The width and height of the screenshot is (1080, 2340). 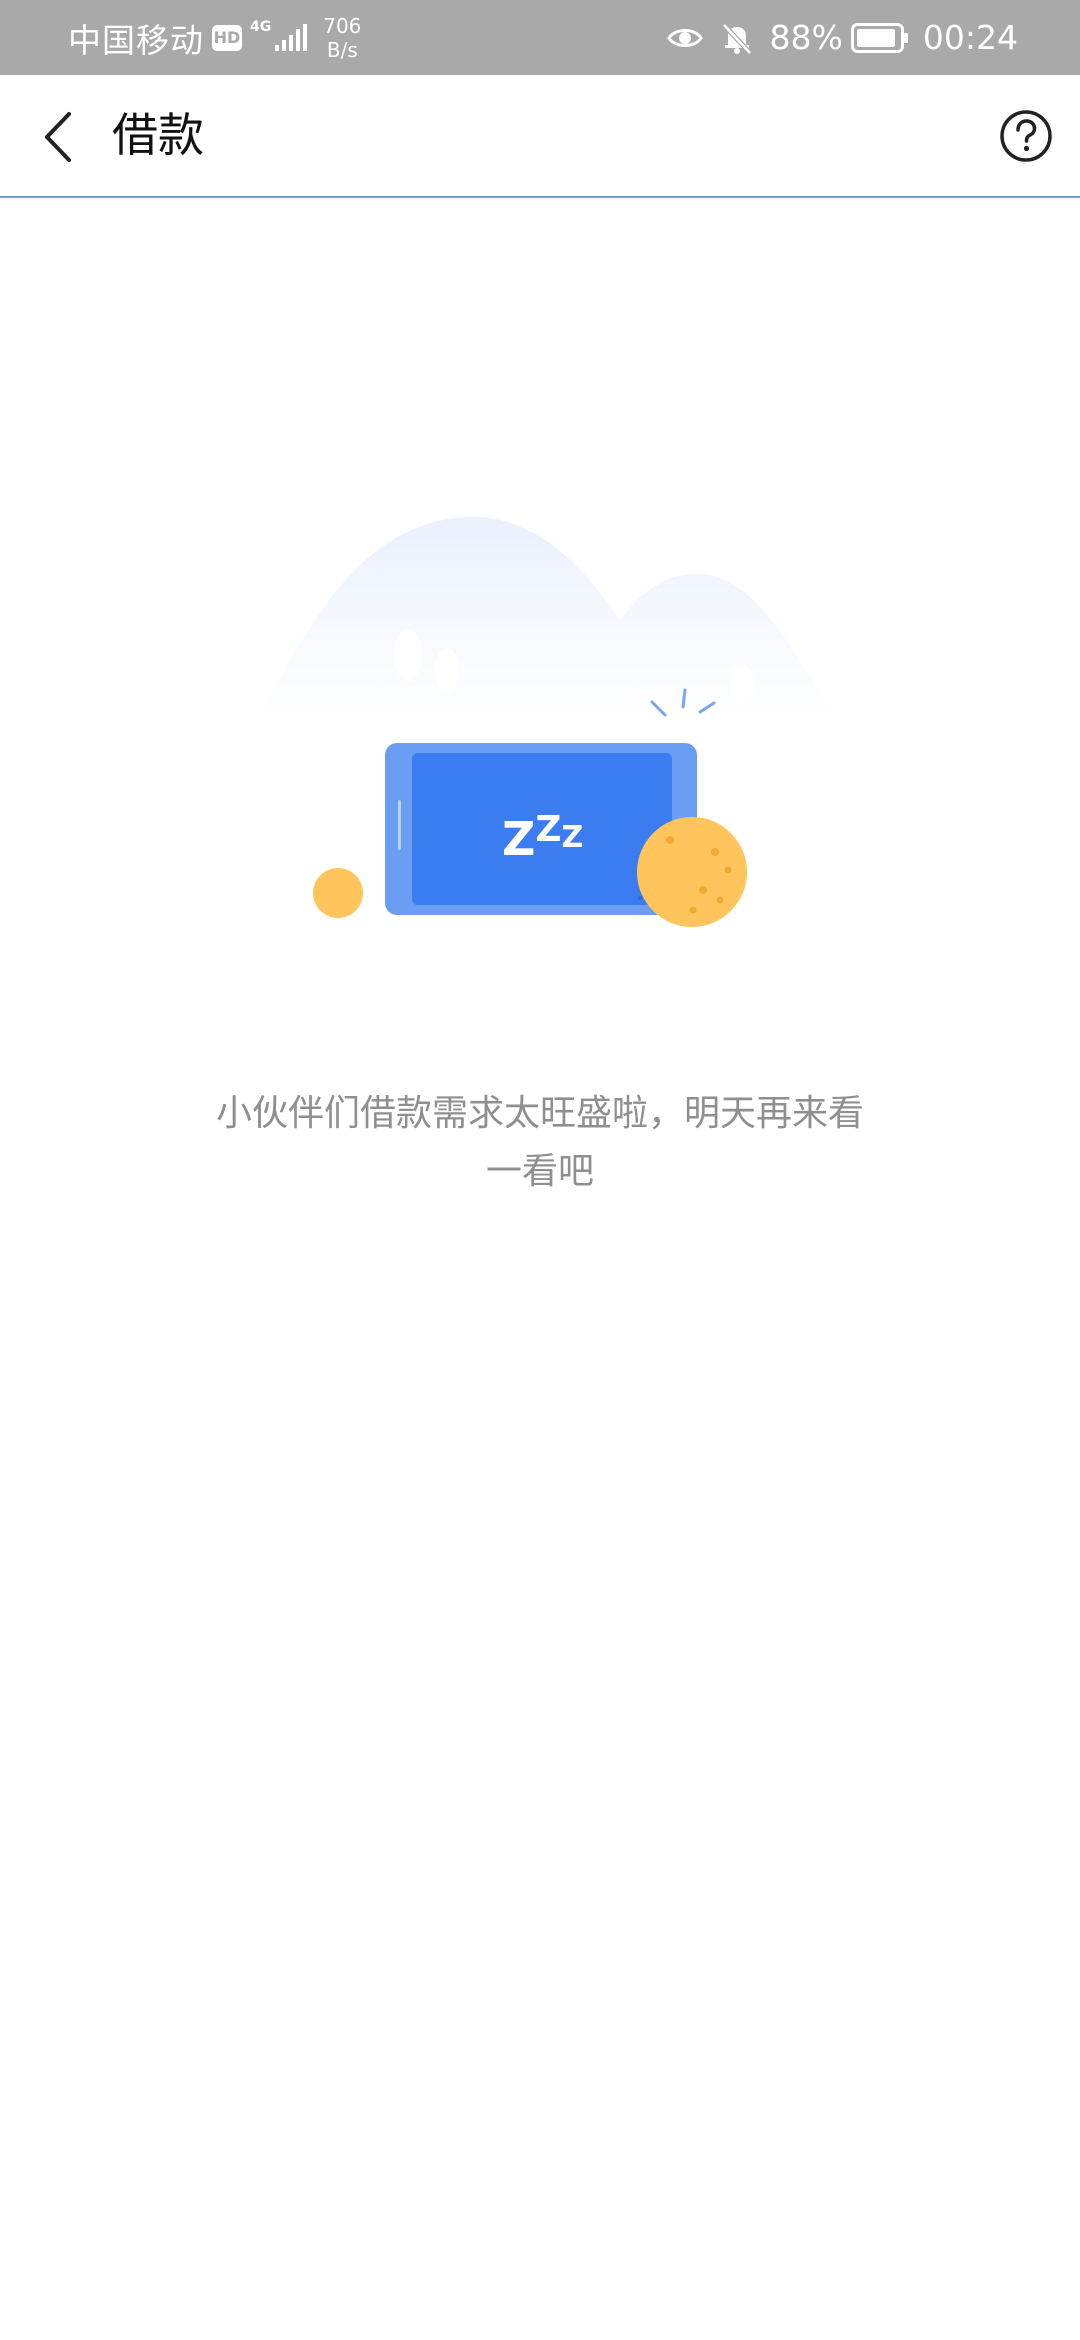 What do you see at coordinates (545, 618) in the screenshot?
I see `mountain-background` at bounding box center [545, 618].